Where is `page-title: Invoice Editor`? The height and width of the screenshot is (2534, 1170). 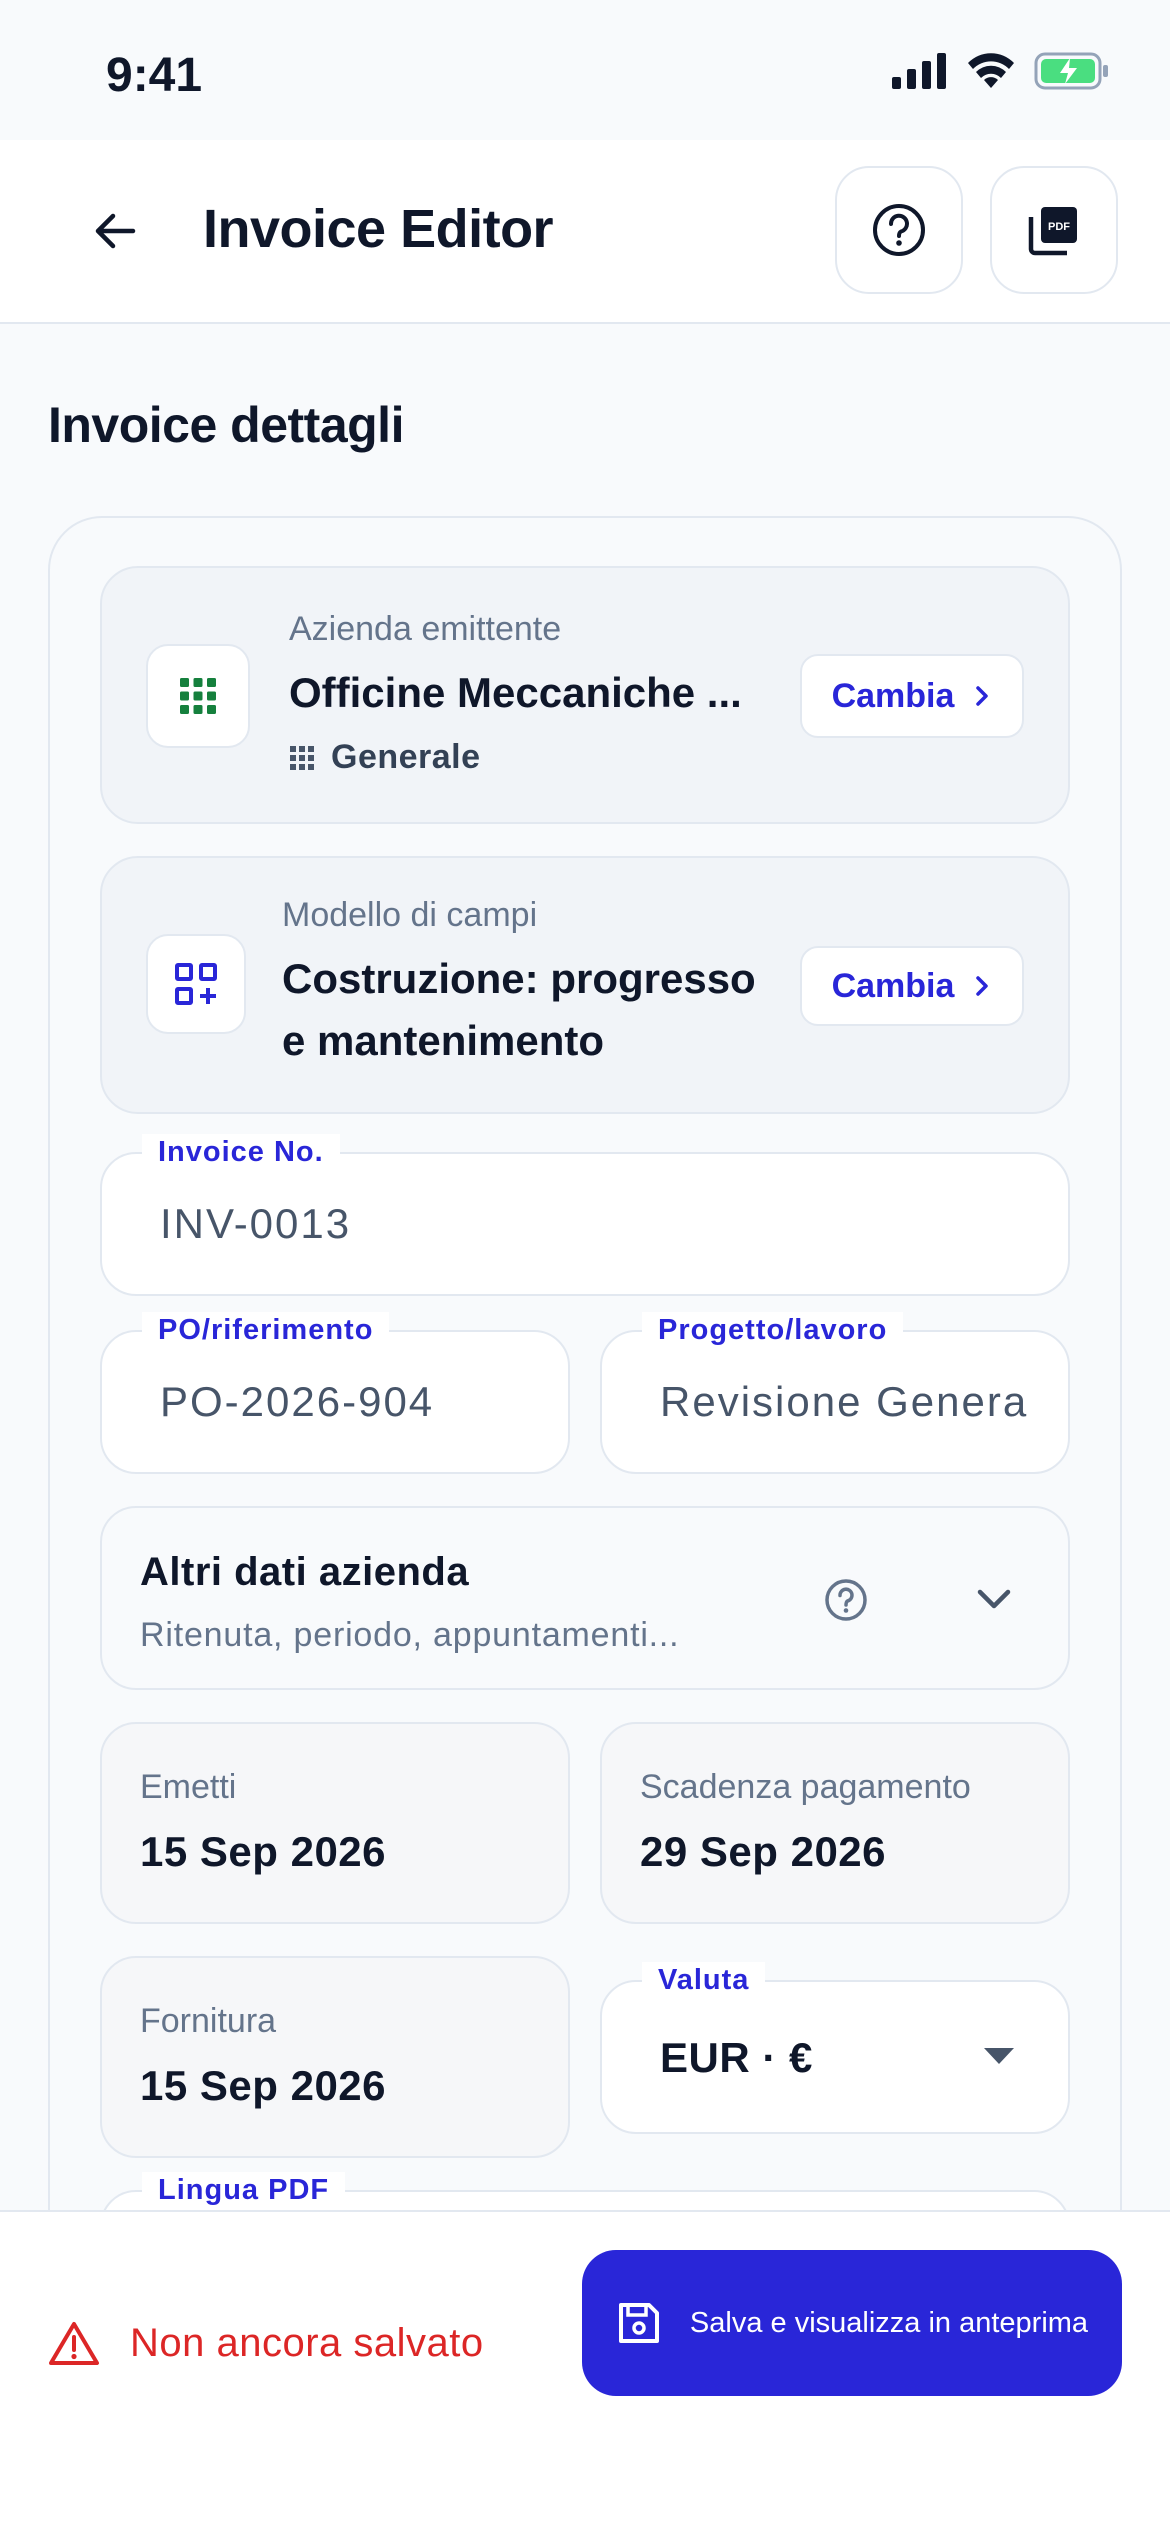
page-title: Invoice Editor is located at coordinates (378, 229).